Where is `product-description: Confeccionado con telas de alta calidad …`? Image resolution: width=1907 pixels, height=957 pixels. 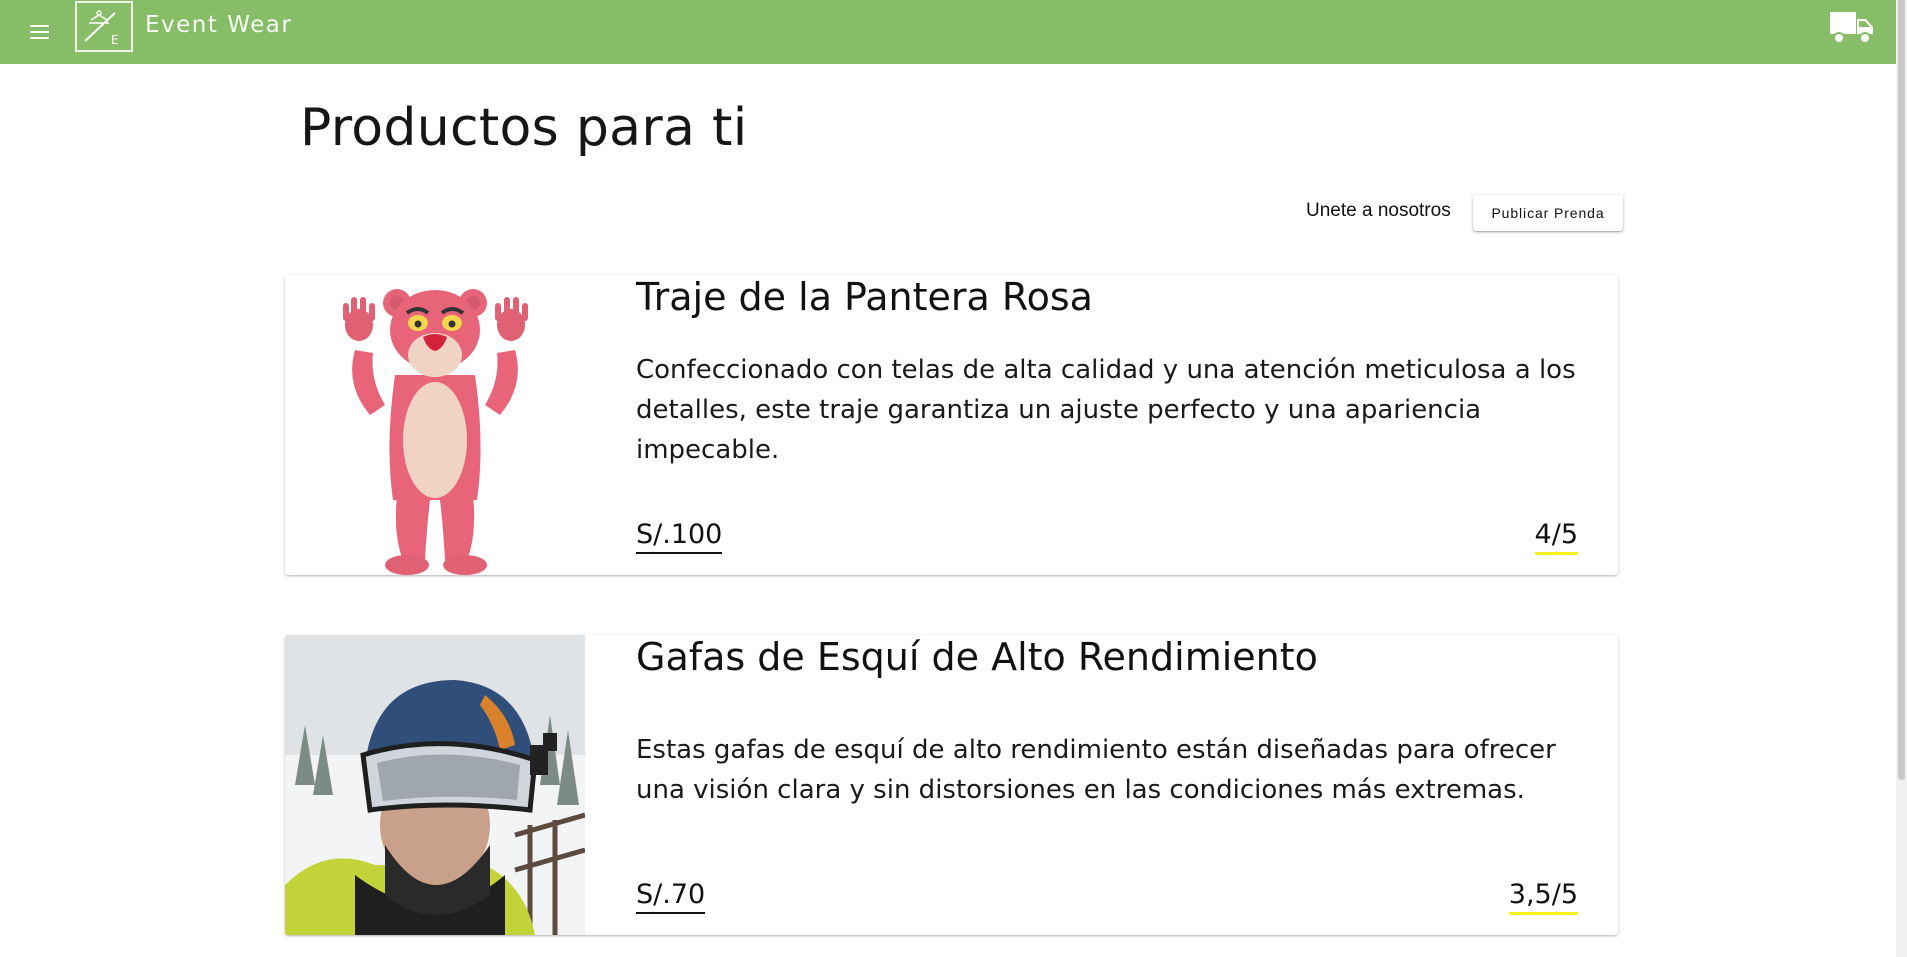 product-description: Confeccionado con telas de alta calidad … is located at coordinates (1106, 410).